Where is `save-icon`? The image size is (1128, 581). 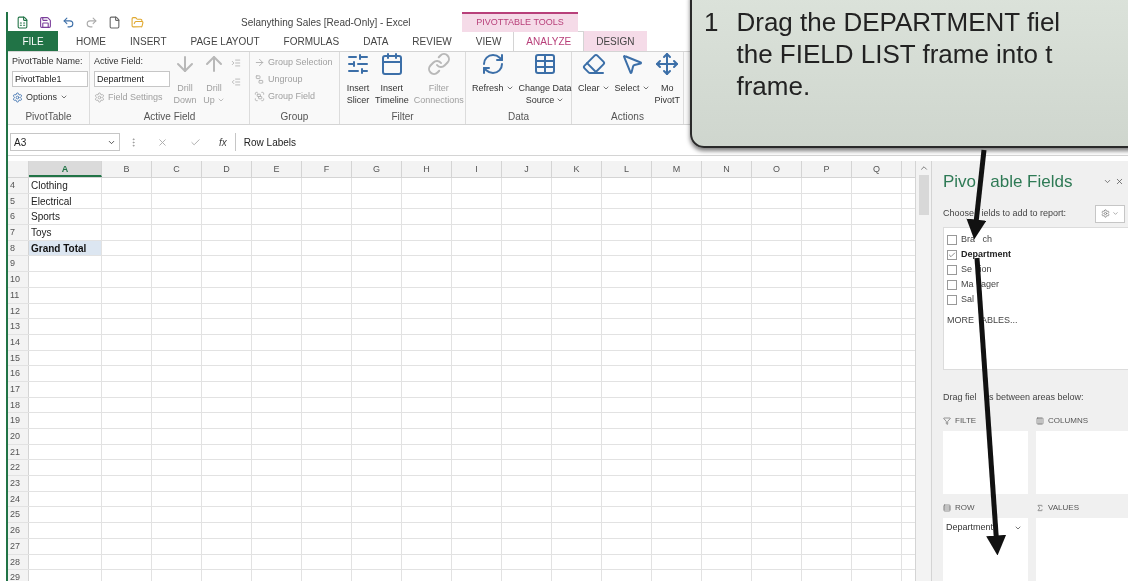 save-icon is located at coordinates (45, 22).